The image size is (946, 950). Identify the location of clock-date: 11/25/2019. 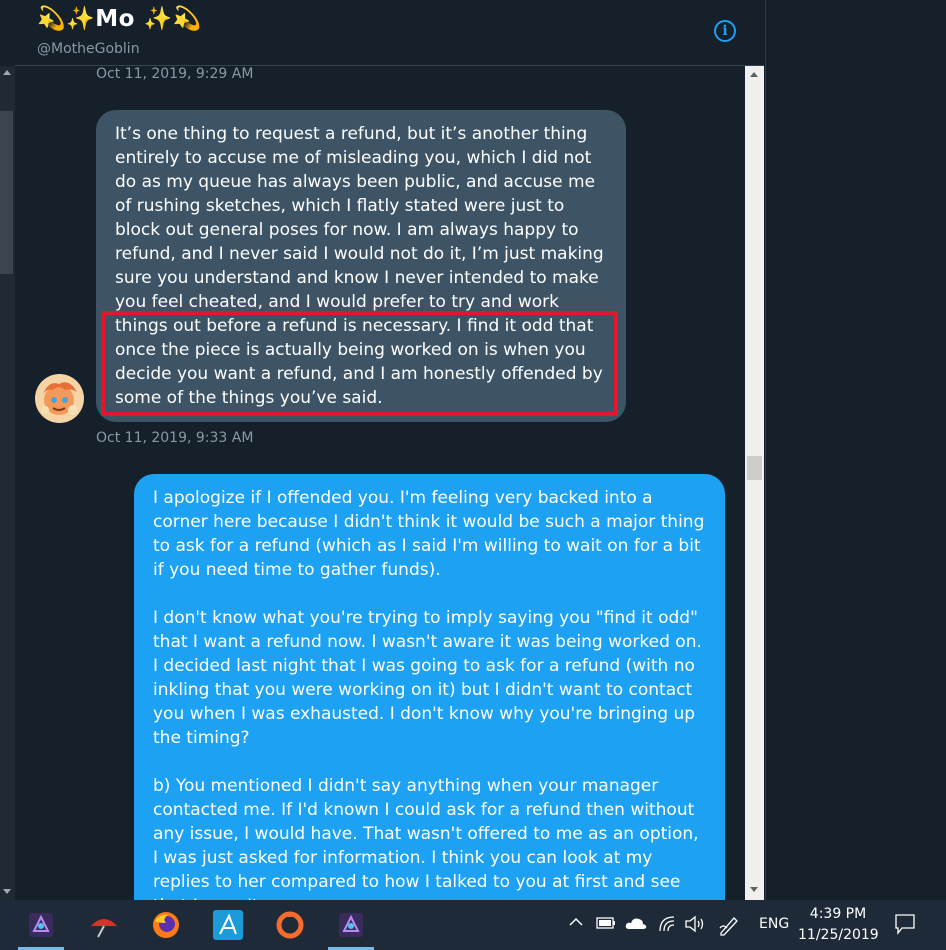
(838, 935).